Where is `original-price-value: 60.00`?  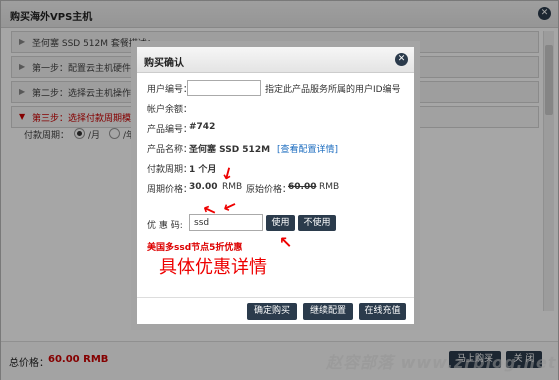 original-price-value: 60.00 is located at coordinates (302, 187).